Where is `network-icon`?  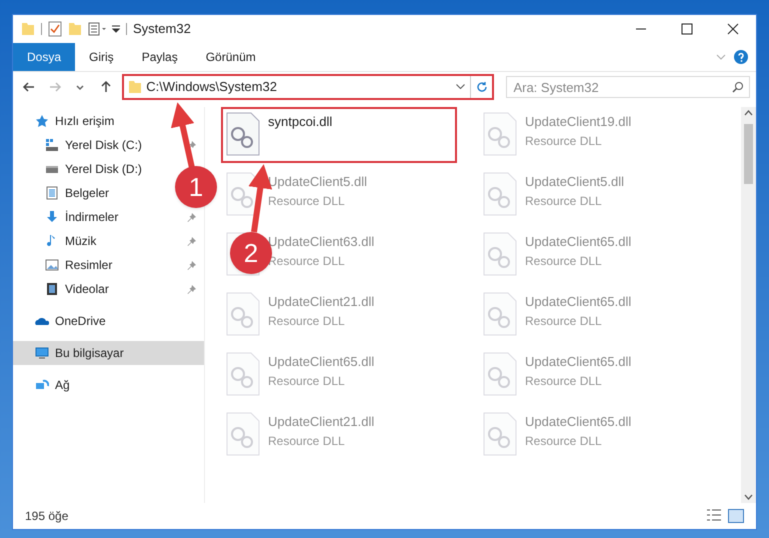
network-icon is located at coordinates (42, 385).